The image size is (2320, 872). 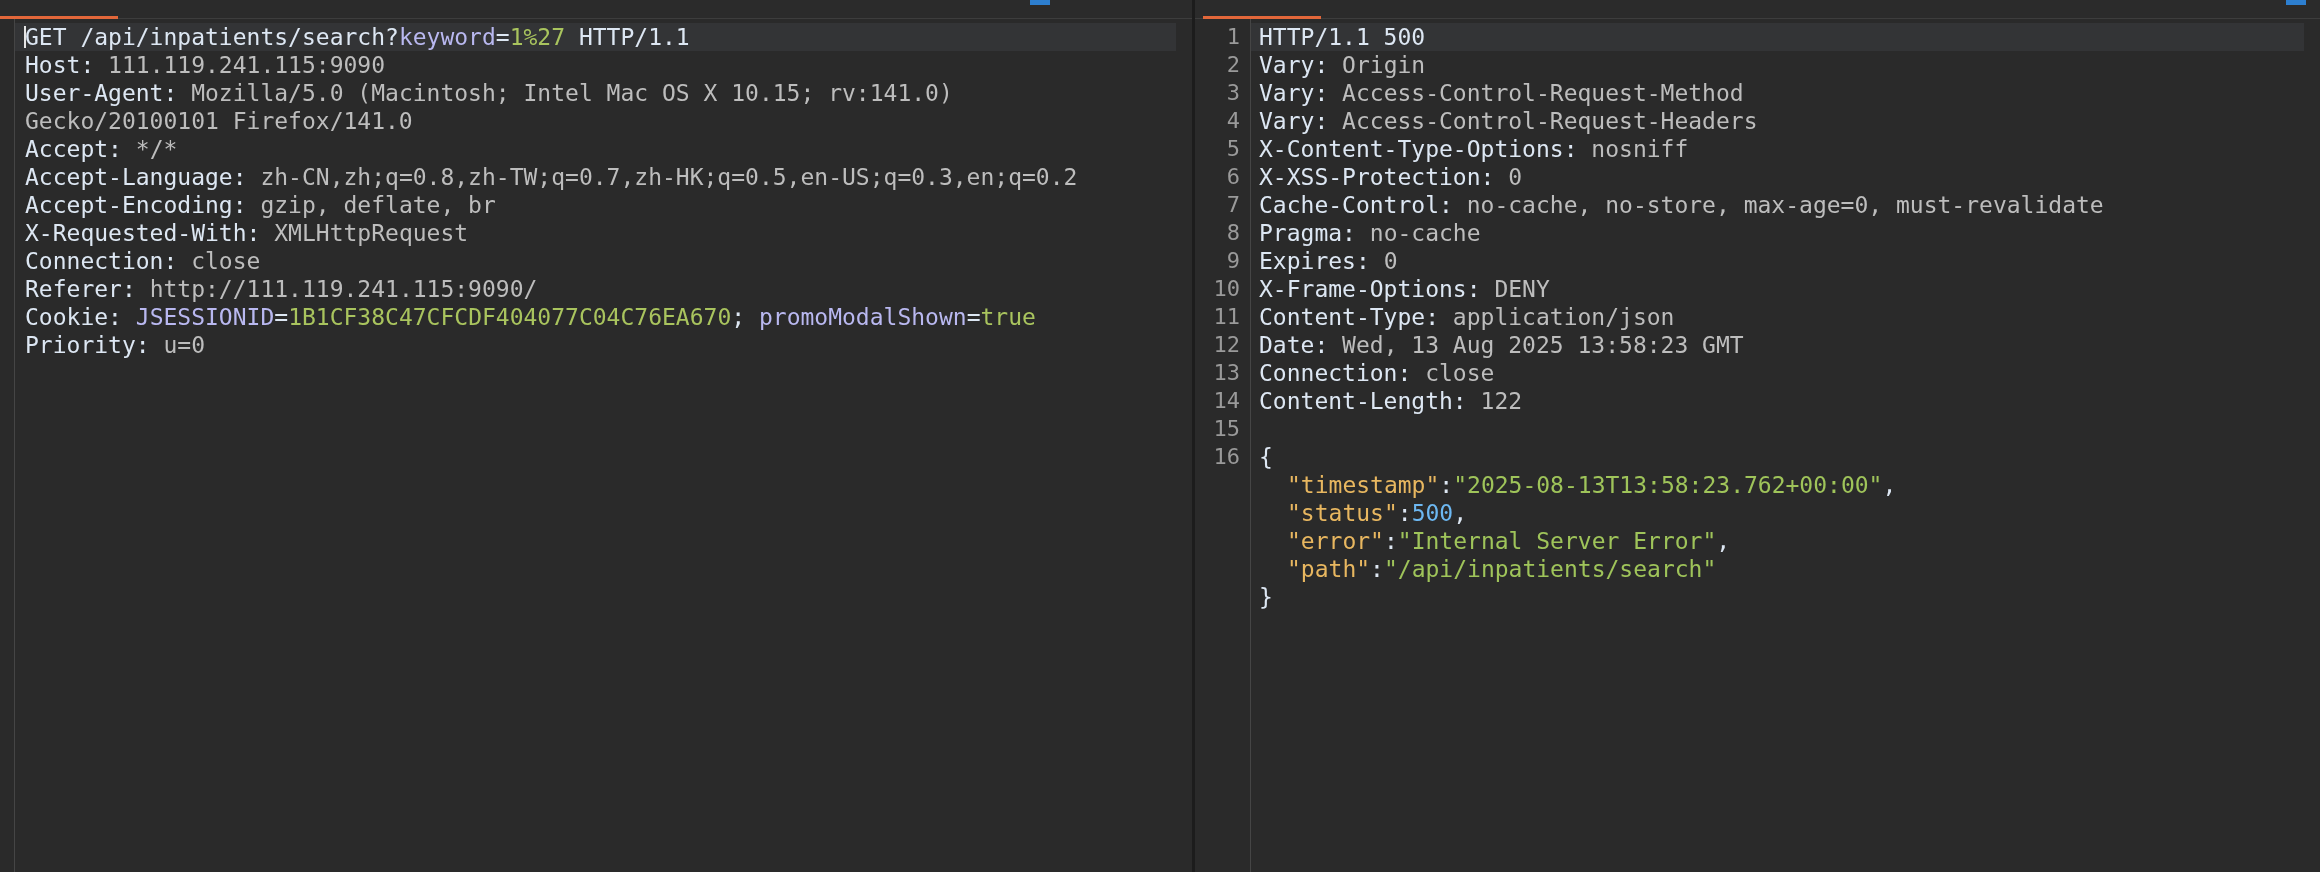 I want to click on code-line: Referer: http://111.119.241.115:9090/, so click(x=281, y=289).